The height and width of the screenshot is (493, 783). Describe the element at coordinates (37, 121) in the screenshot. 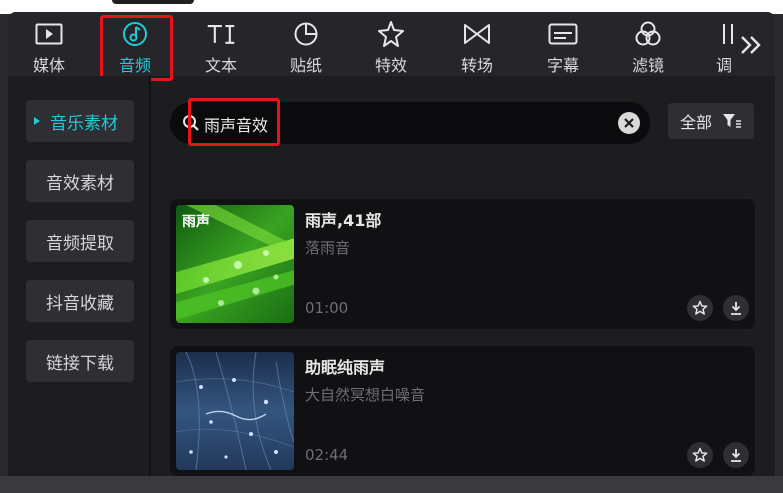

I see `active-indicator` at that location.